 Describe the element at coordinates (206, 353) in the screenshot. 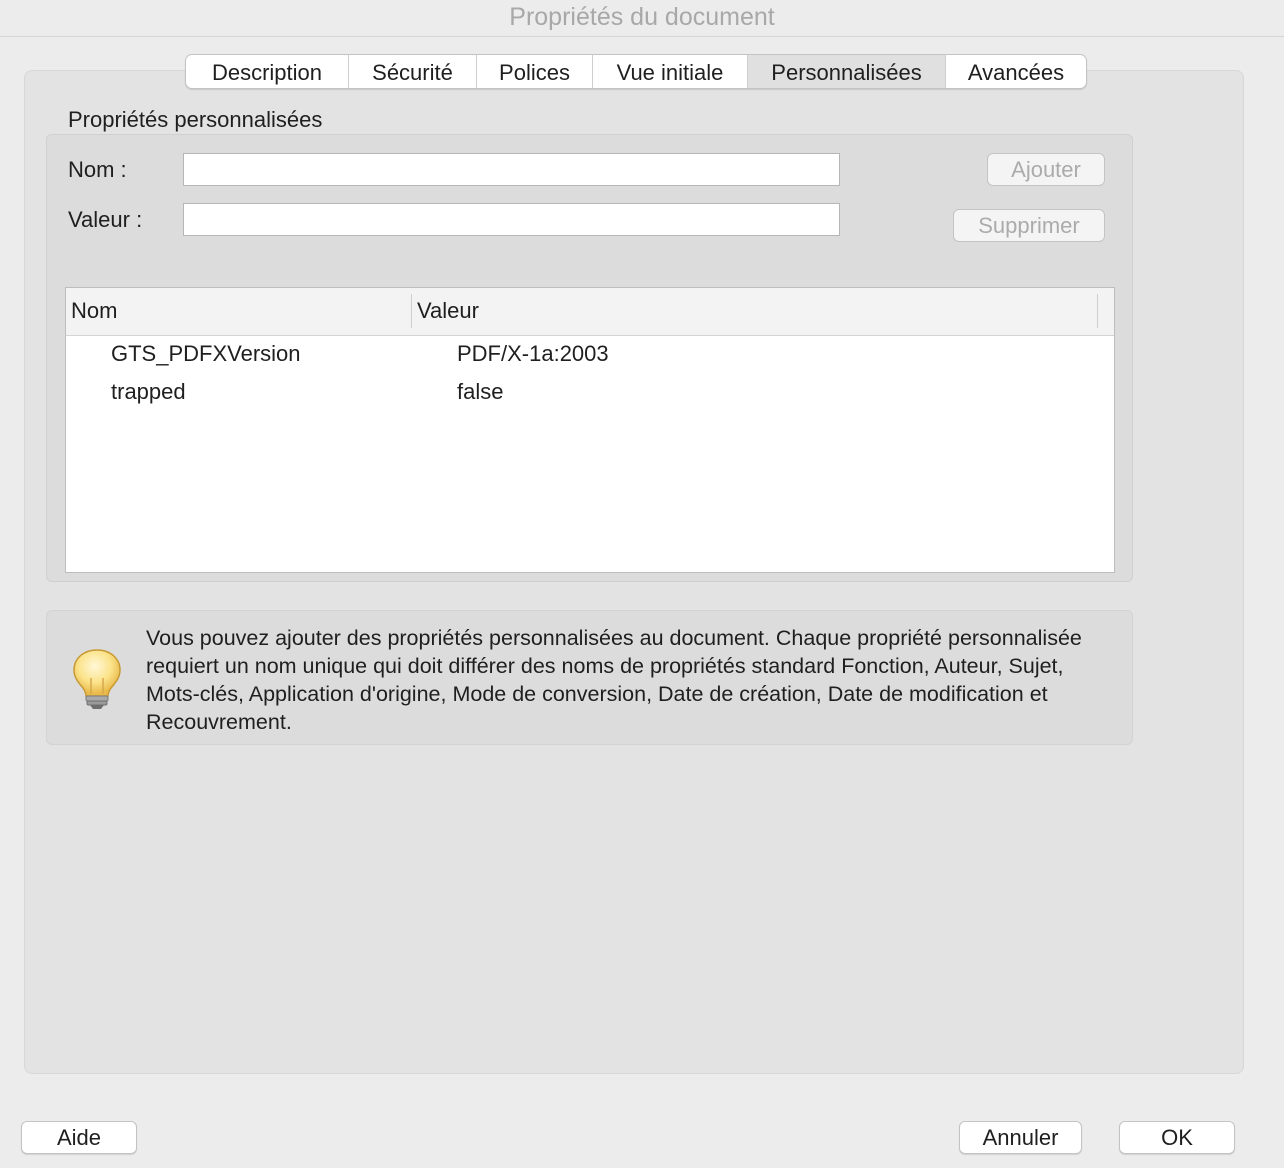

I see `row-name-cell: GTS_PDFXVersion` at that location.